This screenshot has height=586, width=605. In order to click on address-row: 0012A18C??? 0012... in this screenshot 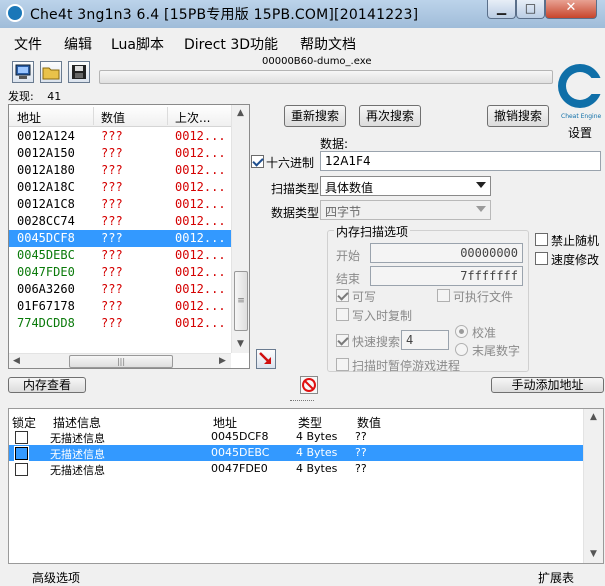, I will do `click(120, 187)`.